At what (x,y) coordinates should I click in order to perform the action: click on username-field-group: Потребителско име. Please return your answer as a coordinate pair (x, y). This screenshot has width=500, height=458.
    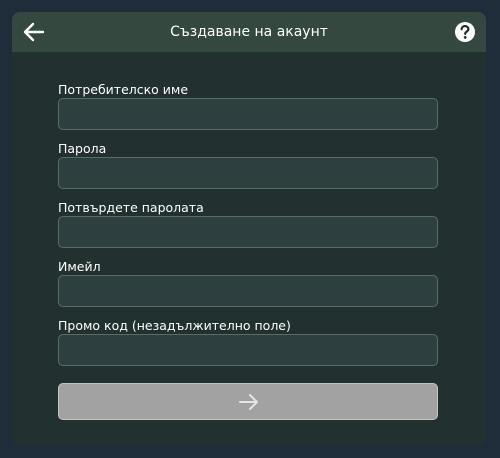
    Looking at the image, I should click on (248, 111).